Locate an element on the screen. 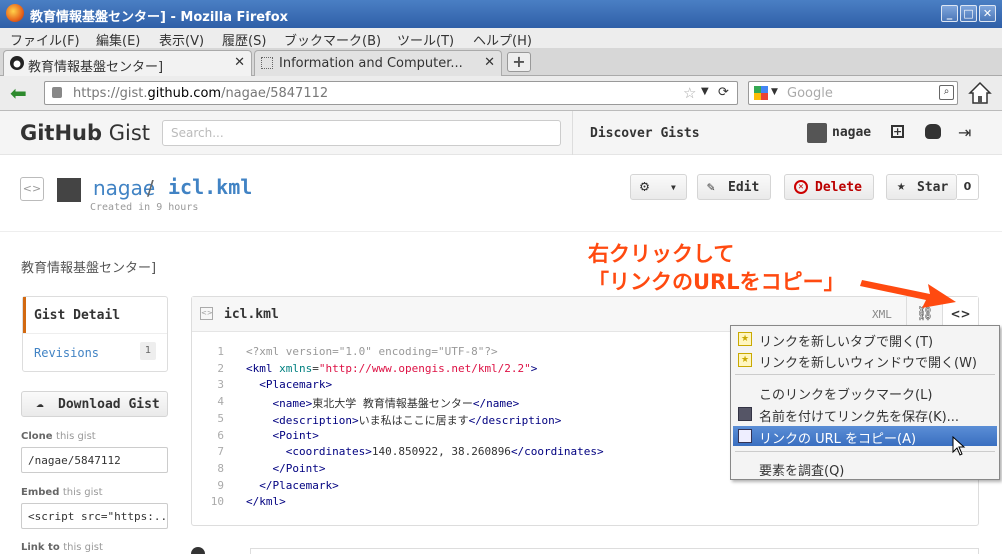 The width and height of the screenshot is (1002, 554). menu-view: 表示(V) is located at coordinates (181, 39).